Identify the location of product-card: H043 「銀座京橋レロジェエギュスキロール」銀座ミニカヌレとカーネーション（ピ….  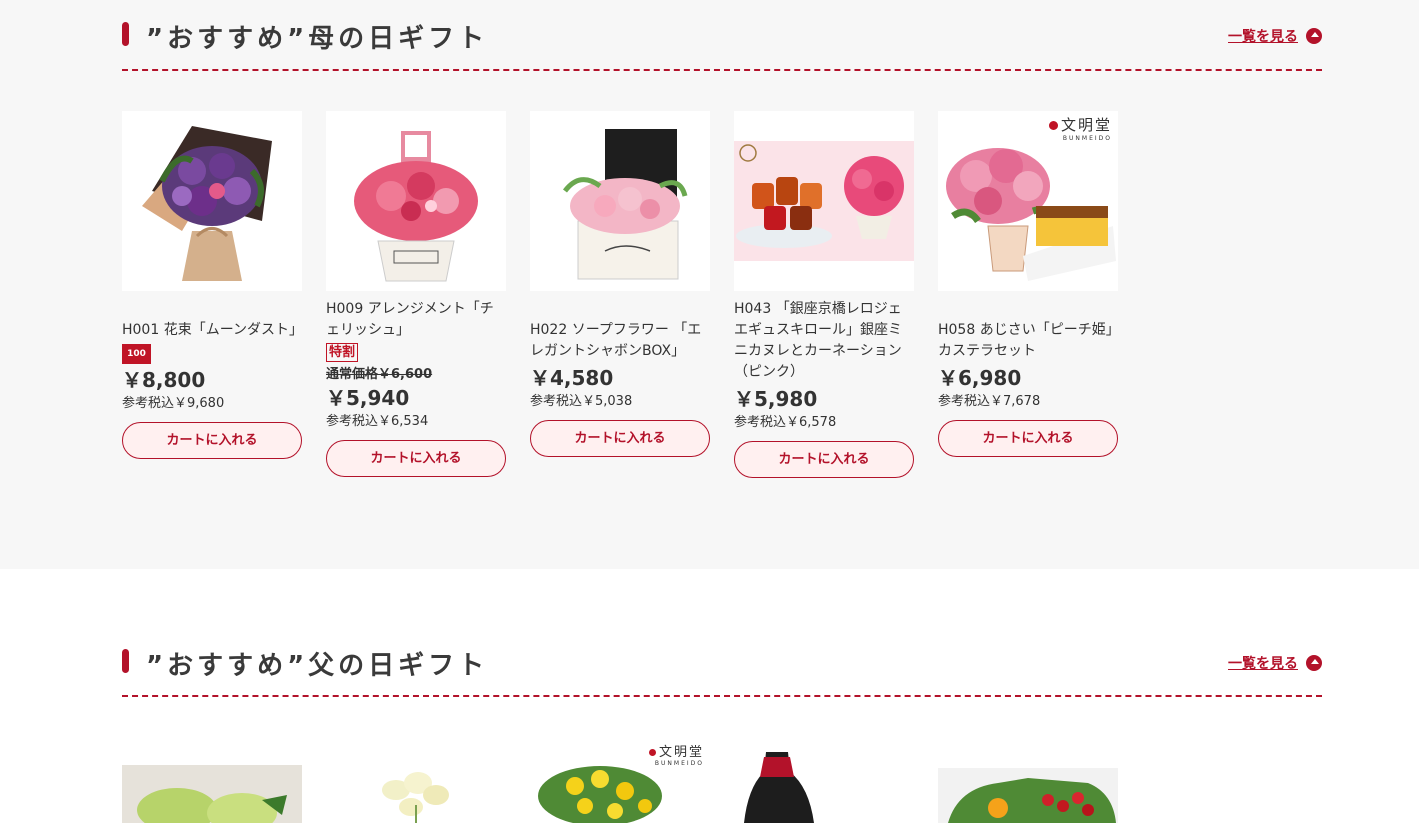
(824, 294).